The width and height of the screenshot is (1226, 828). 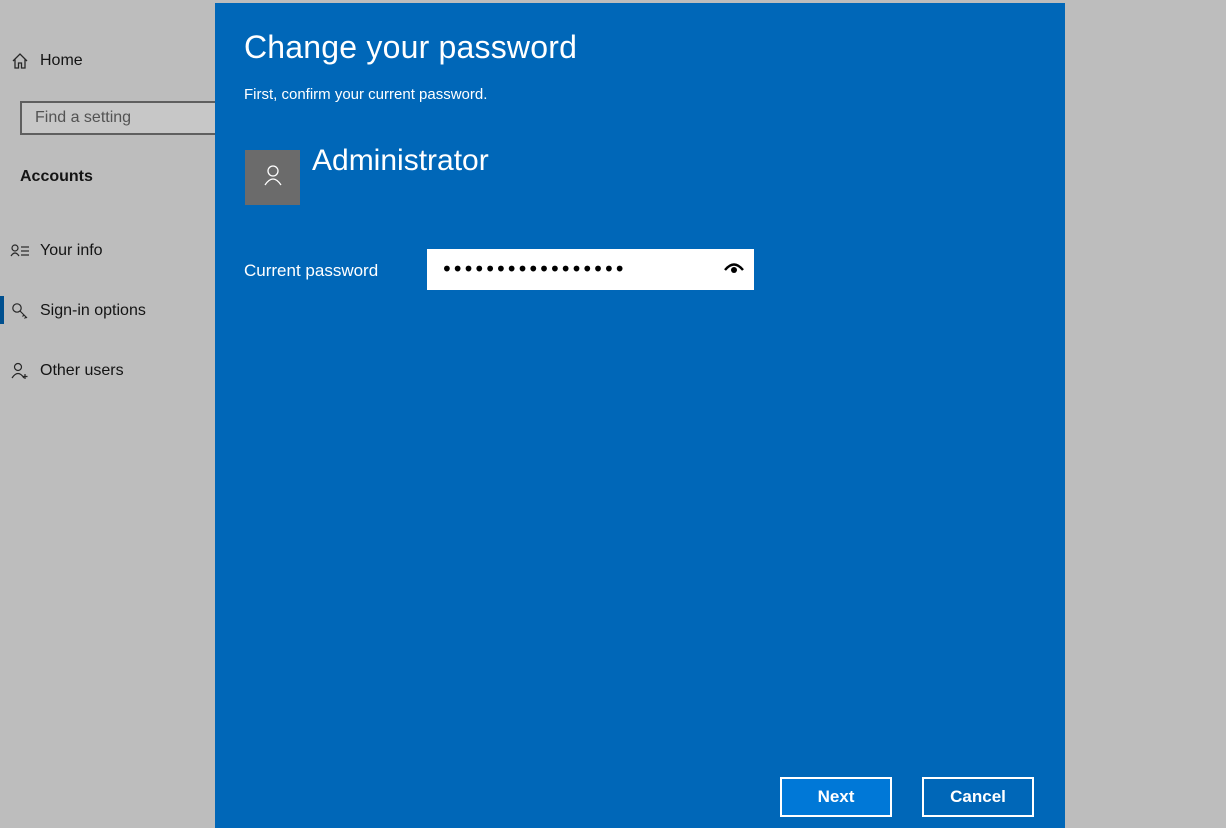 What do you see at coordinates (978, 797) in the screenshot?
I see `cancel-button: Cancel` at bounding box center [978, 797].